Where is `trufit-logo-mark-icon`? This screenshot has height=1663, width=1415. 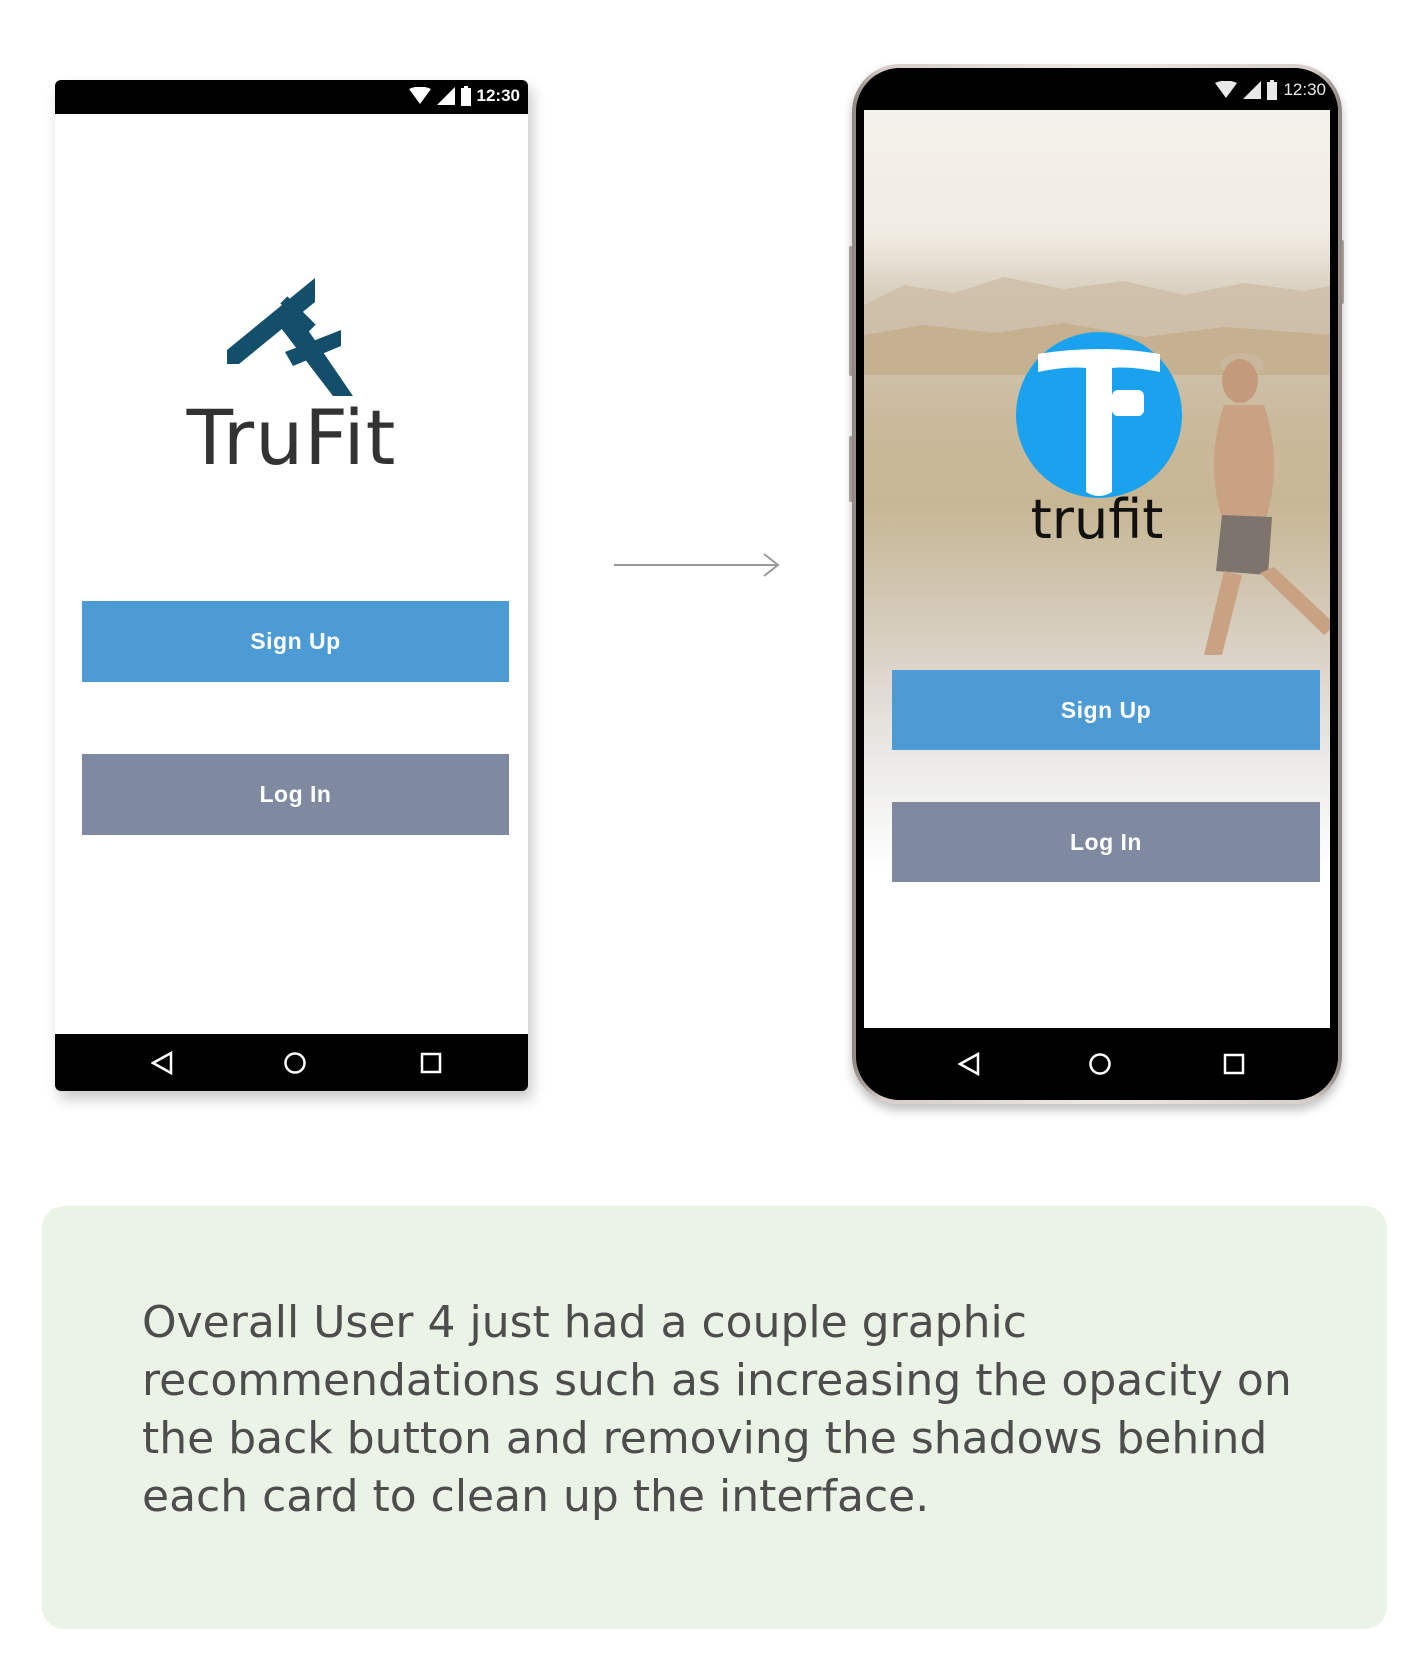 trufit-logo-mark-icon is located at coordinates (290, 337).